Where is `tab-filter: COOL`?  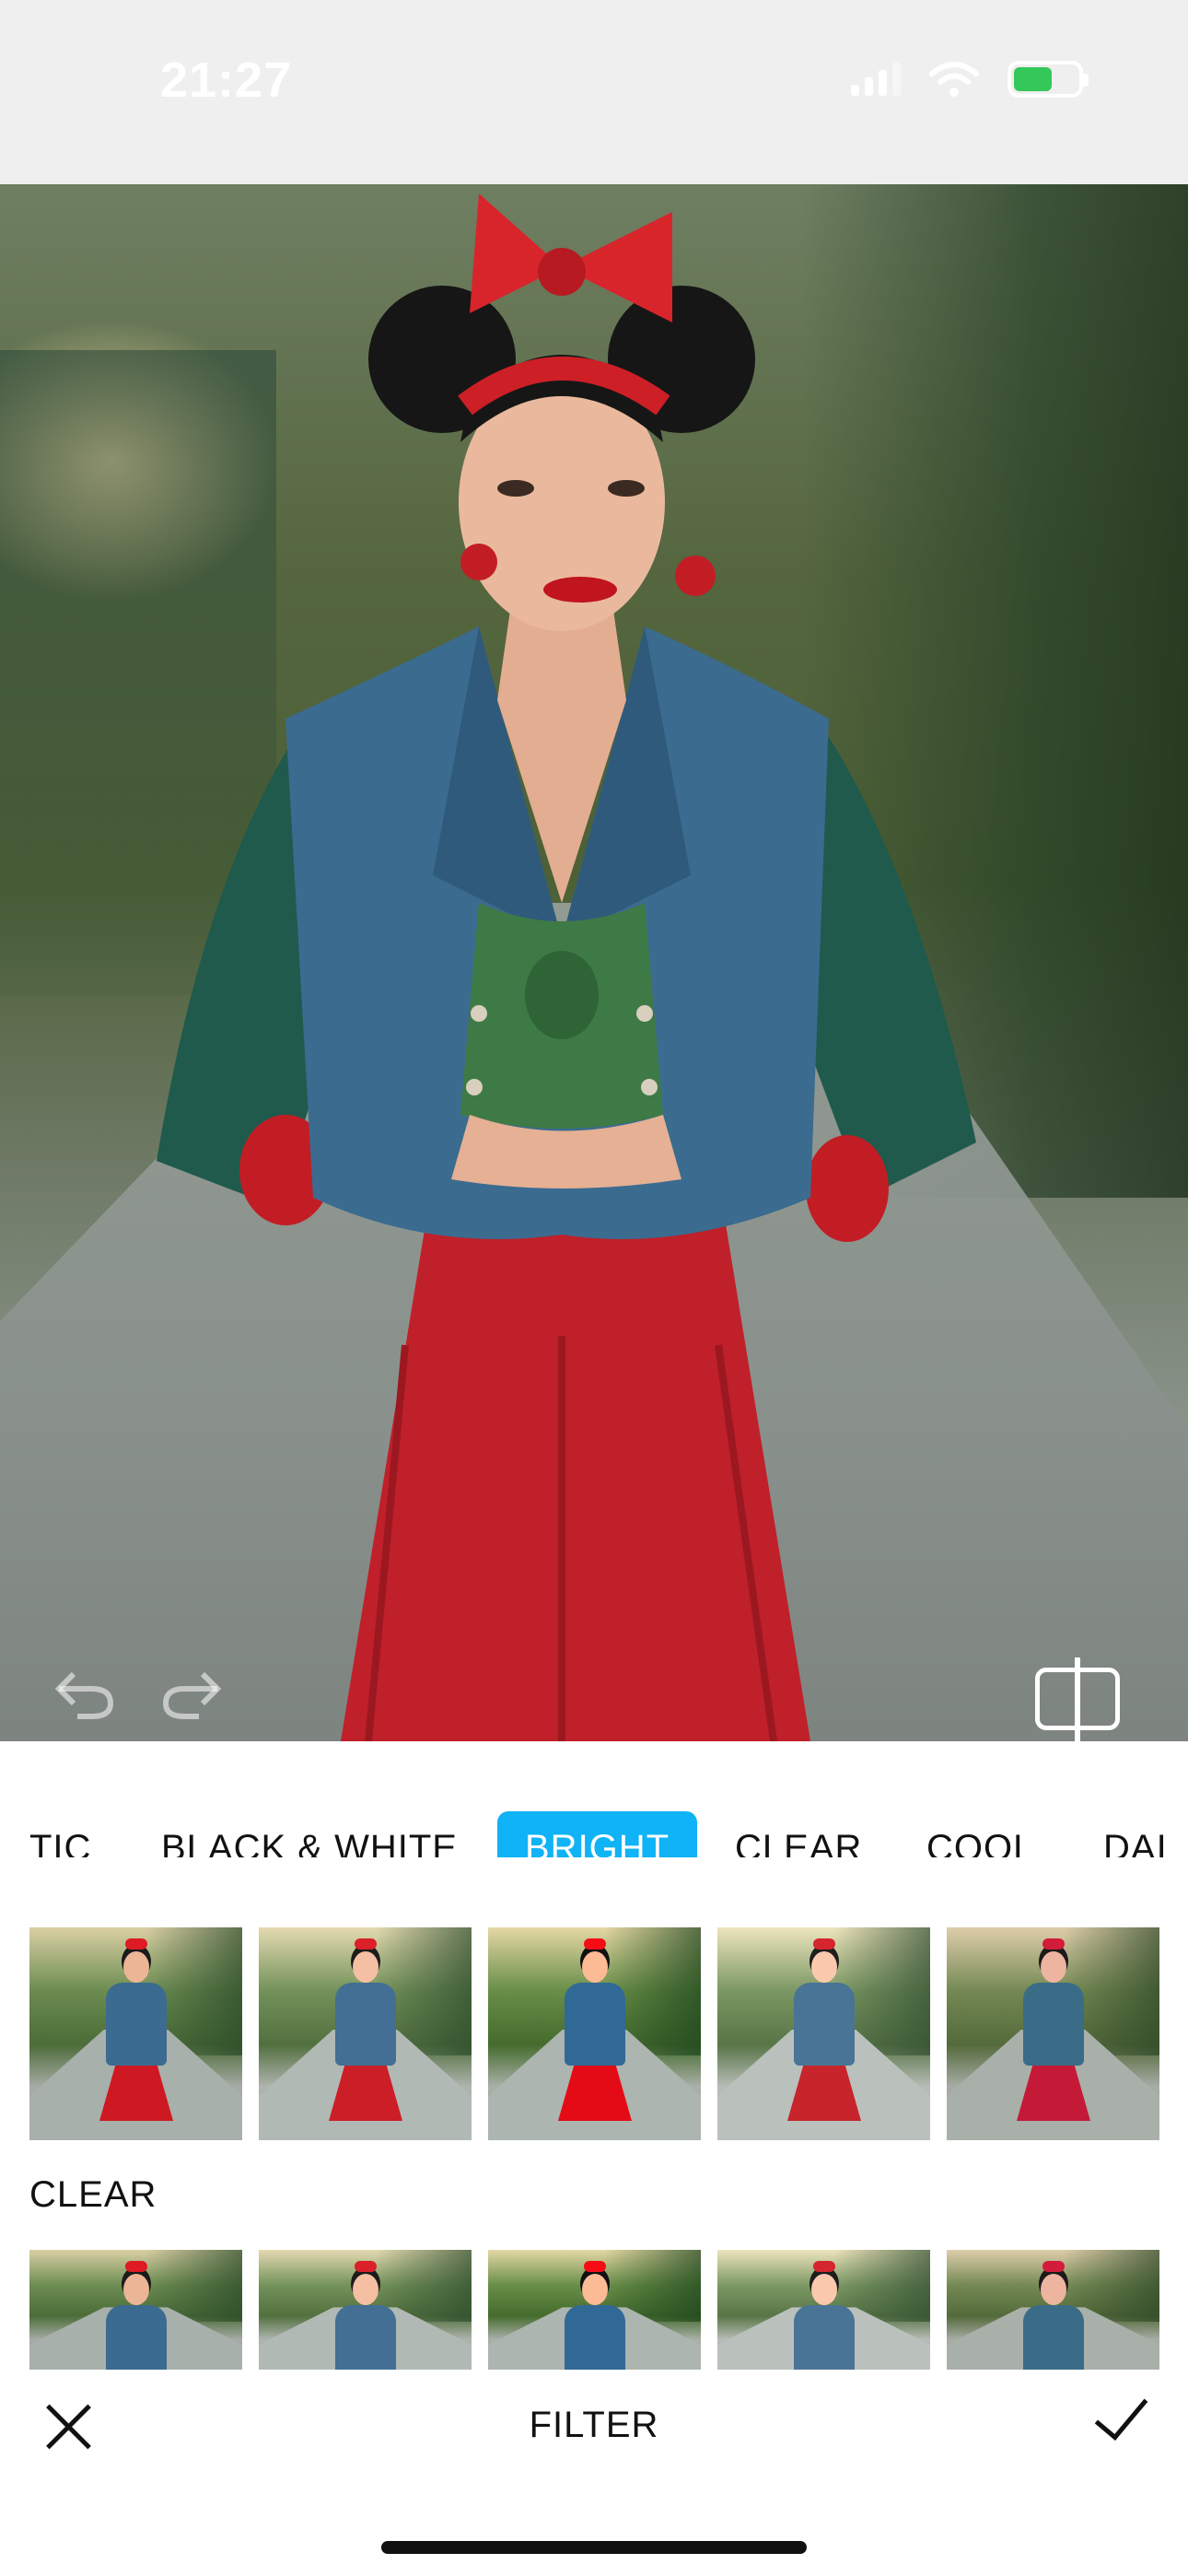
tab-filter: COOL is located at coordinates (980, 1834).